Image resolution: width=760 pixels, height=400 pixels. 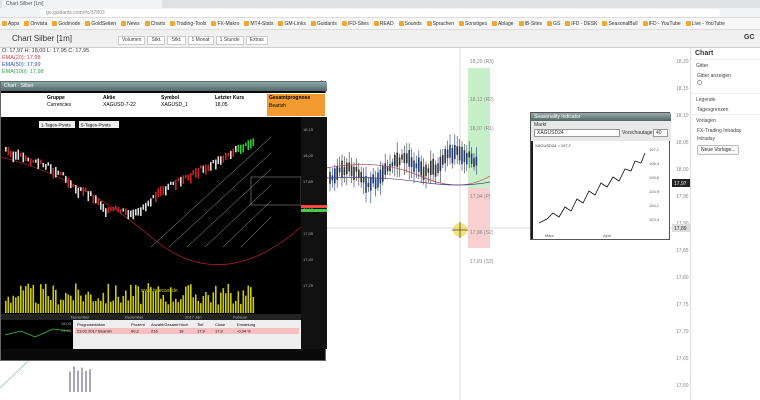 What do you see at coordinates (502, 24) in the screenshot?
I see `bookmark-item: Ablage` at bounding box center [502, 24].